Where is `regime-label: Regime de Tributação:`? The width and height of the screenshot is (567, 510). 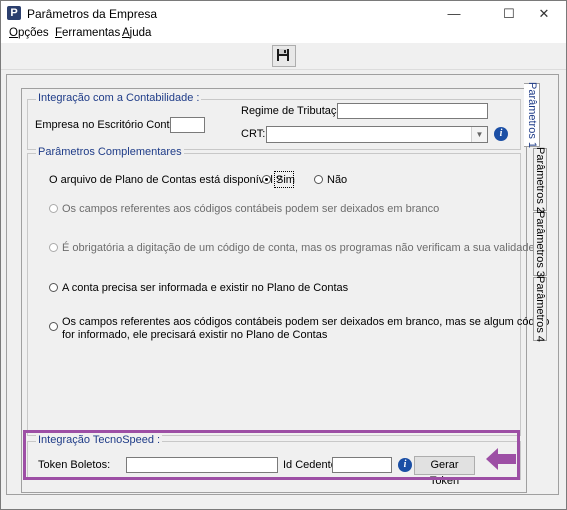
regime-label: Regime de Tributação: is located at coordinates (296, 111).